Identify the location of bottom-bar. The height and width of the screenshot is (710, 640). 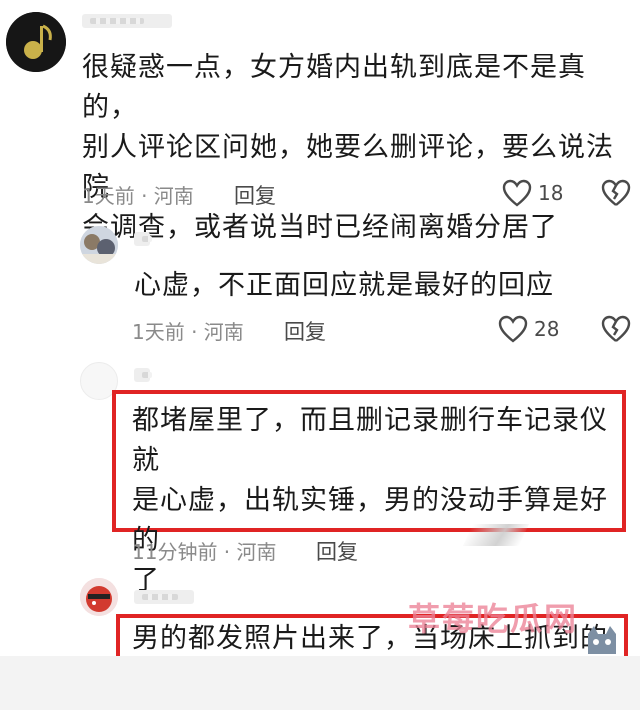
(320, 683).